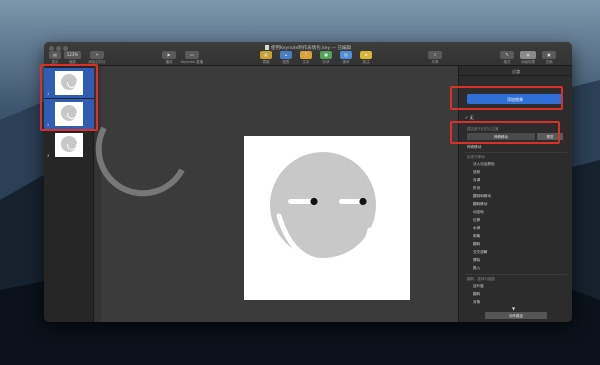  Describe the element at coordinates (481, 279) in the screenshot. I see `flip-rotate-header: 翻转、旋转与缩放` at that location.